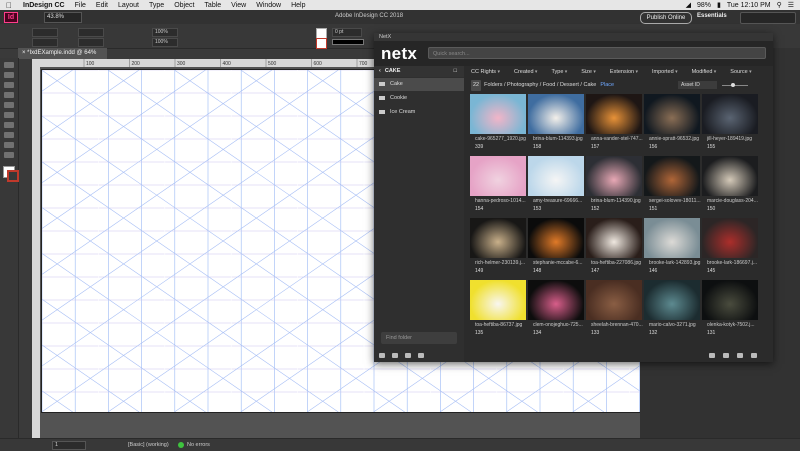 This screenshot has height=451, width=800. I want to click on stroke-type-select, so click(348, 42).